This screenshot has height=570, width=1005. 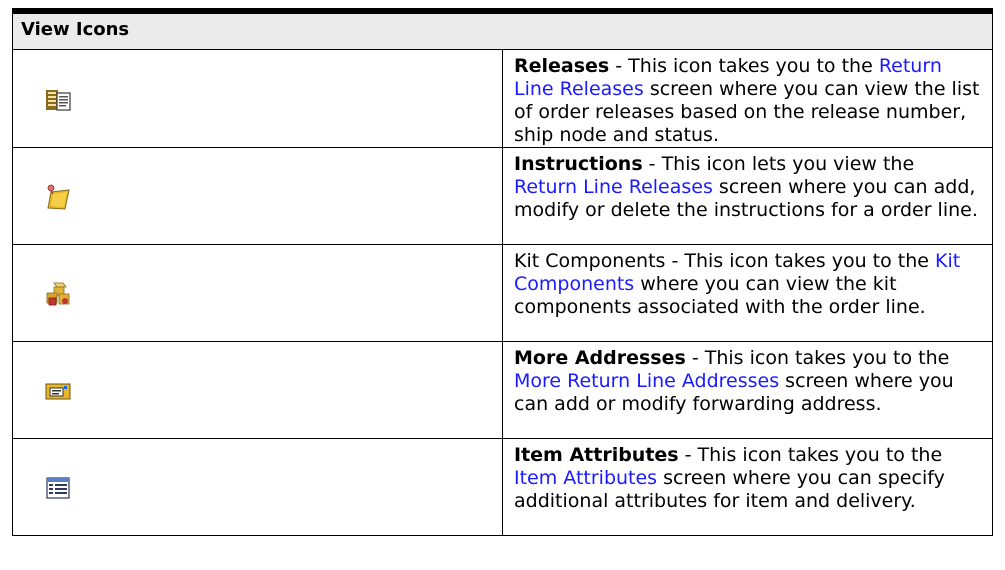 I want to click on instructions-icon, so click(x=58, y=197).